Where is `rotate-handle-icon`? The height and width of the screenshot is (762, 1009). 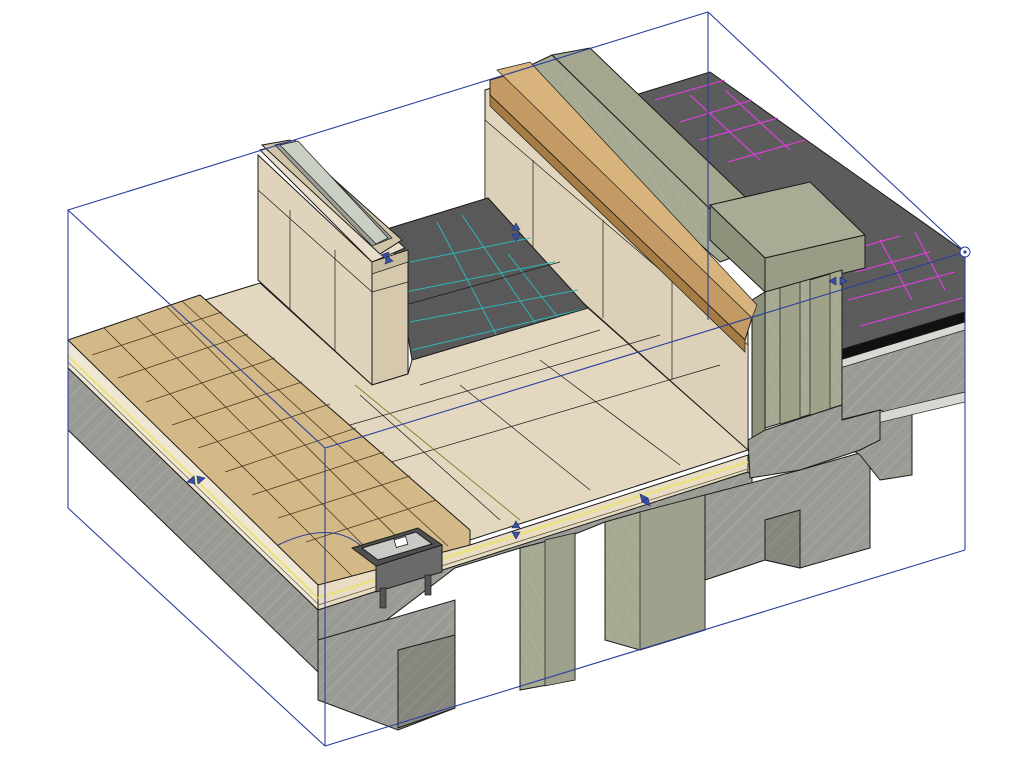 rotate-handle-icon is located at coordinates (965, 252).